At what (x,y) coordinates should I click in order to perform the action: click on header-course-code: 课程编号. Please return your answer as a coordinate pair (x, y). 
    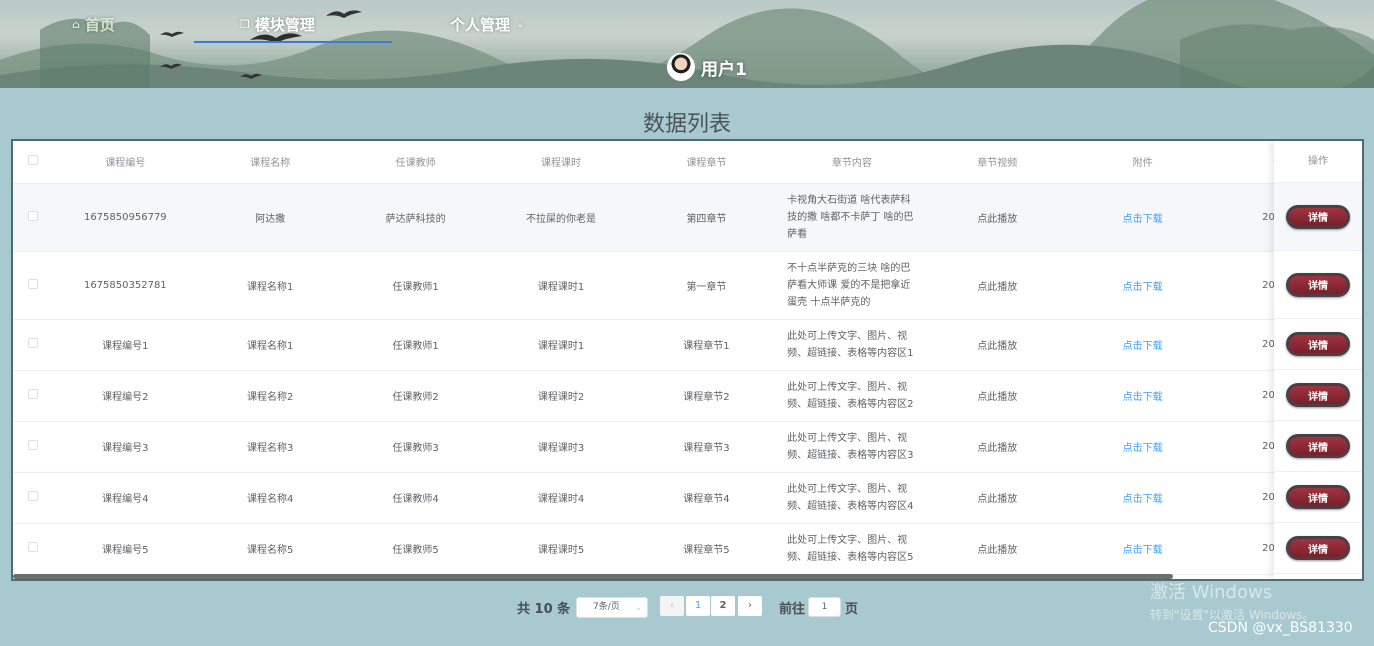
    Looking at the image, I should click on (125, 162).